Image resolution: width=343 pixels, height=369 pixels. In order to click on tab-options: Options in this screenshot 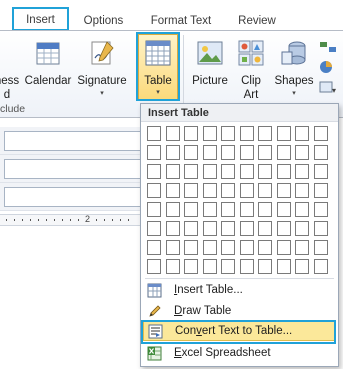, I will do `click(103, 21)`.